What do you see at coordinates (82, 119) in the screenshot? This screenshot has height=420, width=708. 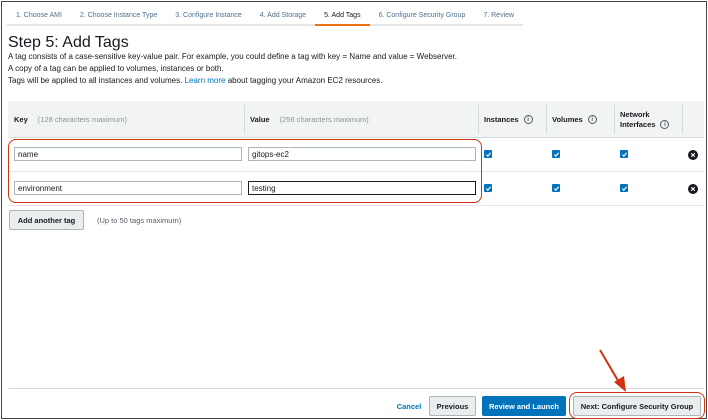 I see `key-header-hint: (128 characters maximum)` at bounding box center [82, 119].